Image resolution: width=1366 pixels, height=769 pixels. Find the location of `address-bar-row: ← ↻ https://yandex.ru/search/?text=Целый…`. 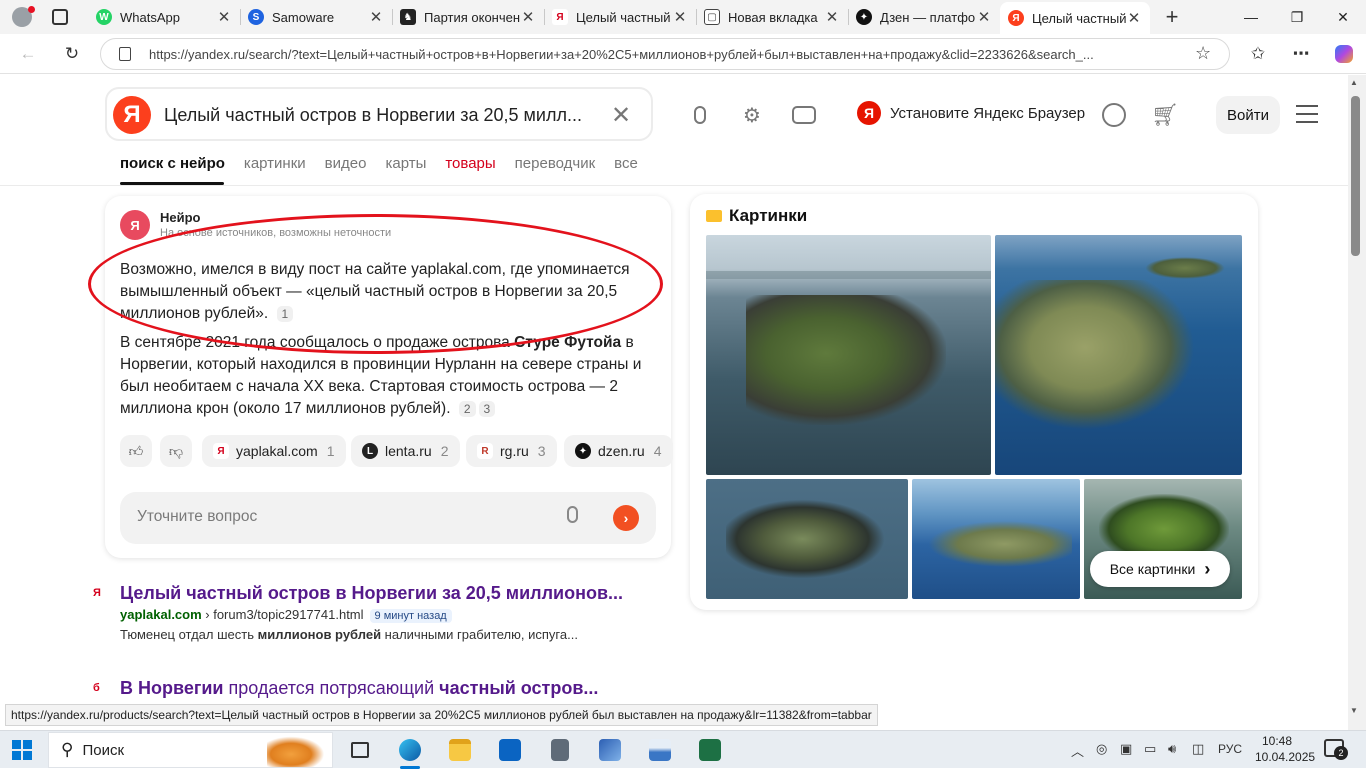

address-bar-row: ← ↻ https://yandex.ru/search/?text=Целый… is located at coordinates (683, 54).